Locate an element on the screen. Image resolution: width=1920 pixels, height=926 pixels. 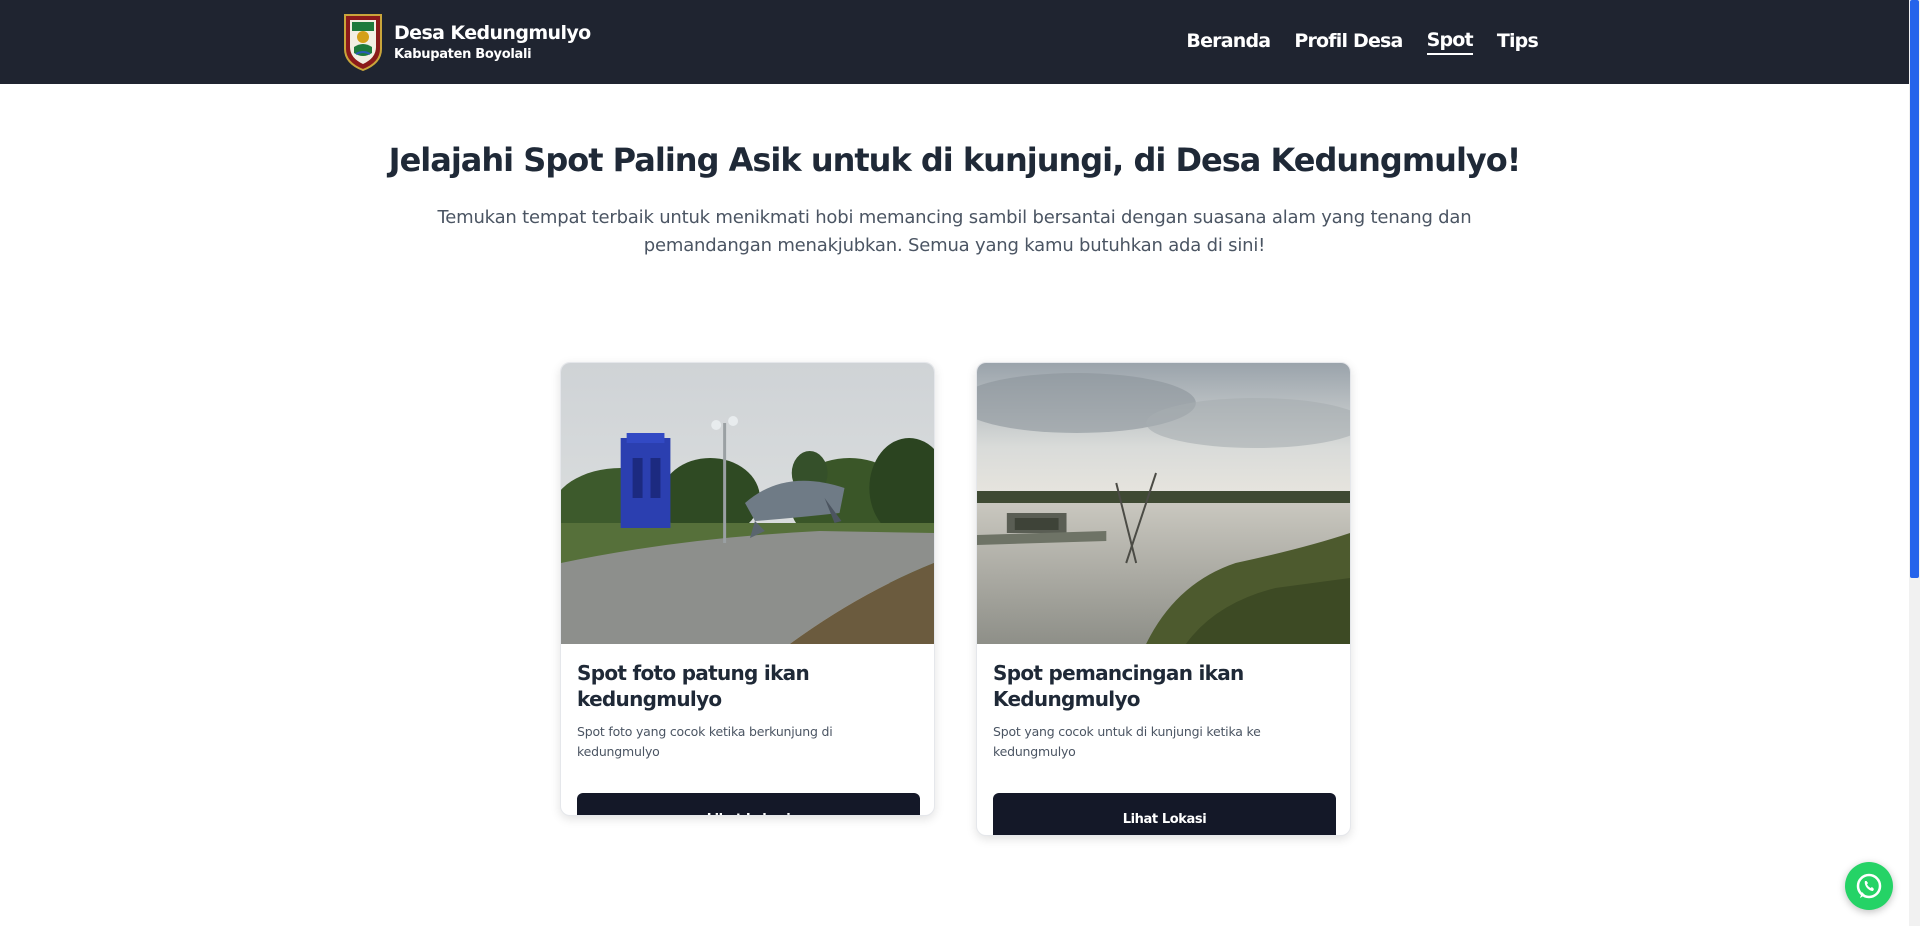
card-title: Spot foto patung ikan kedungmulyo is located at coordinates (693, 686).